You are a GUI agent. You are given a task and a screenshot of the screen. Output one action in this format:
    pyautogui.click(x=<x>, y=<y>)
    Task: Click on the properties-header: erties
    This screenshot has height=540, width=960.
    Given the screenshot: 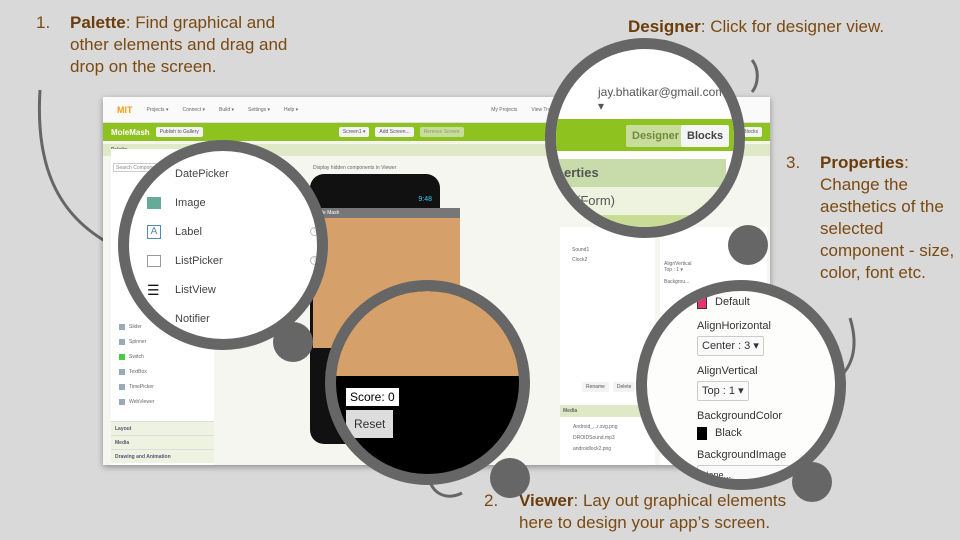 What is the action you would take?
    pyautogui.click(x=641, y=173)
    